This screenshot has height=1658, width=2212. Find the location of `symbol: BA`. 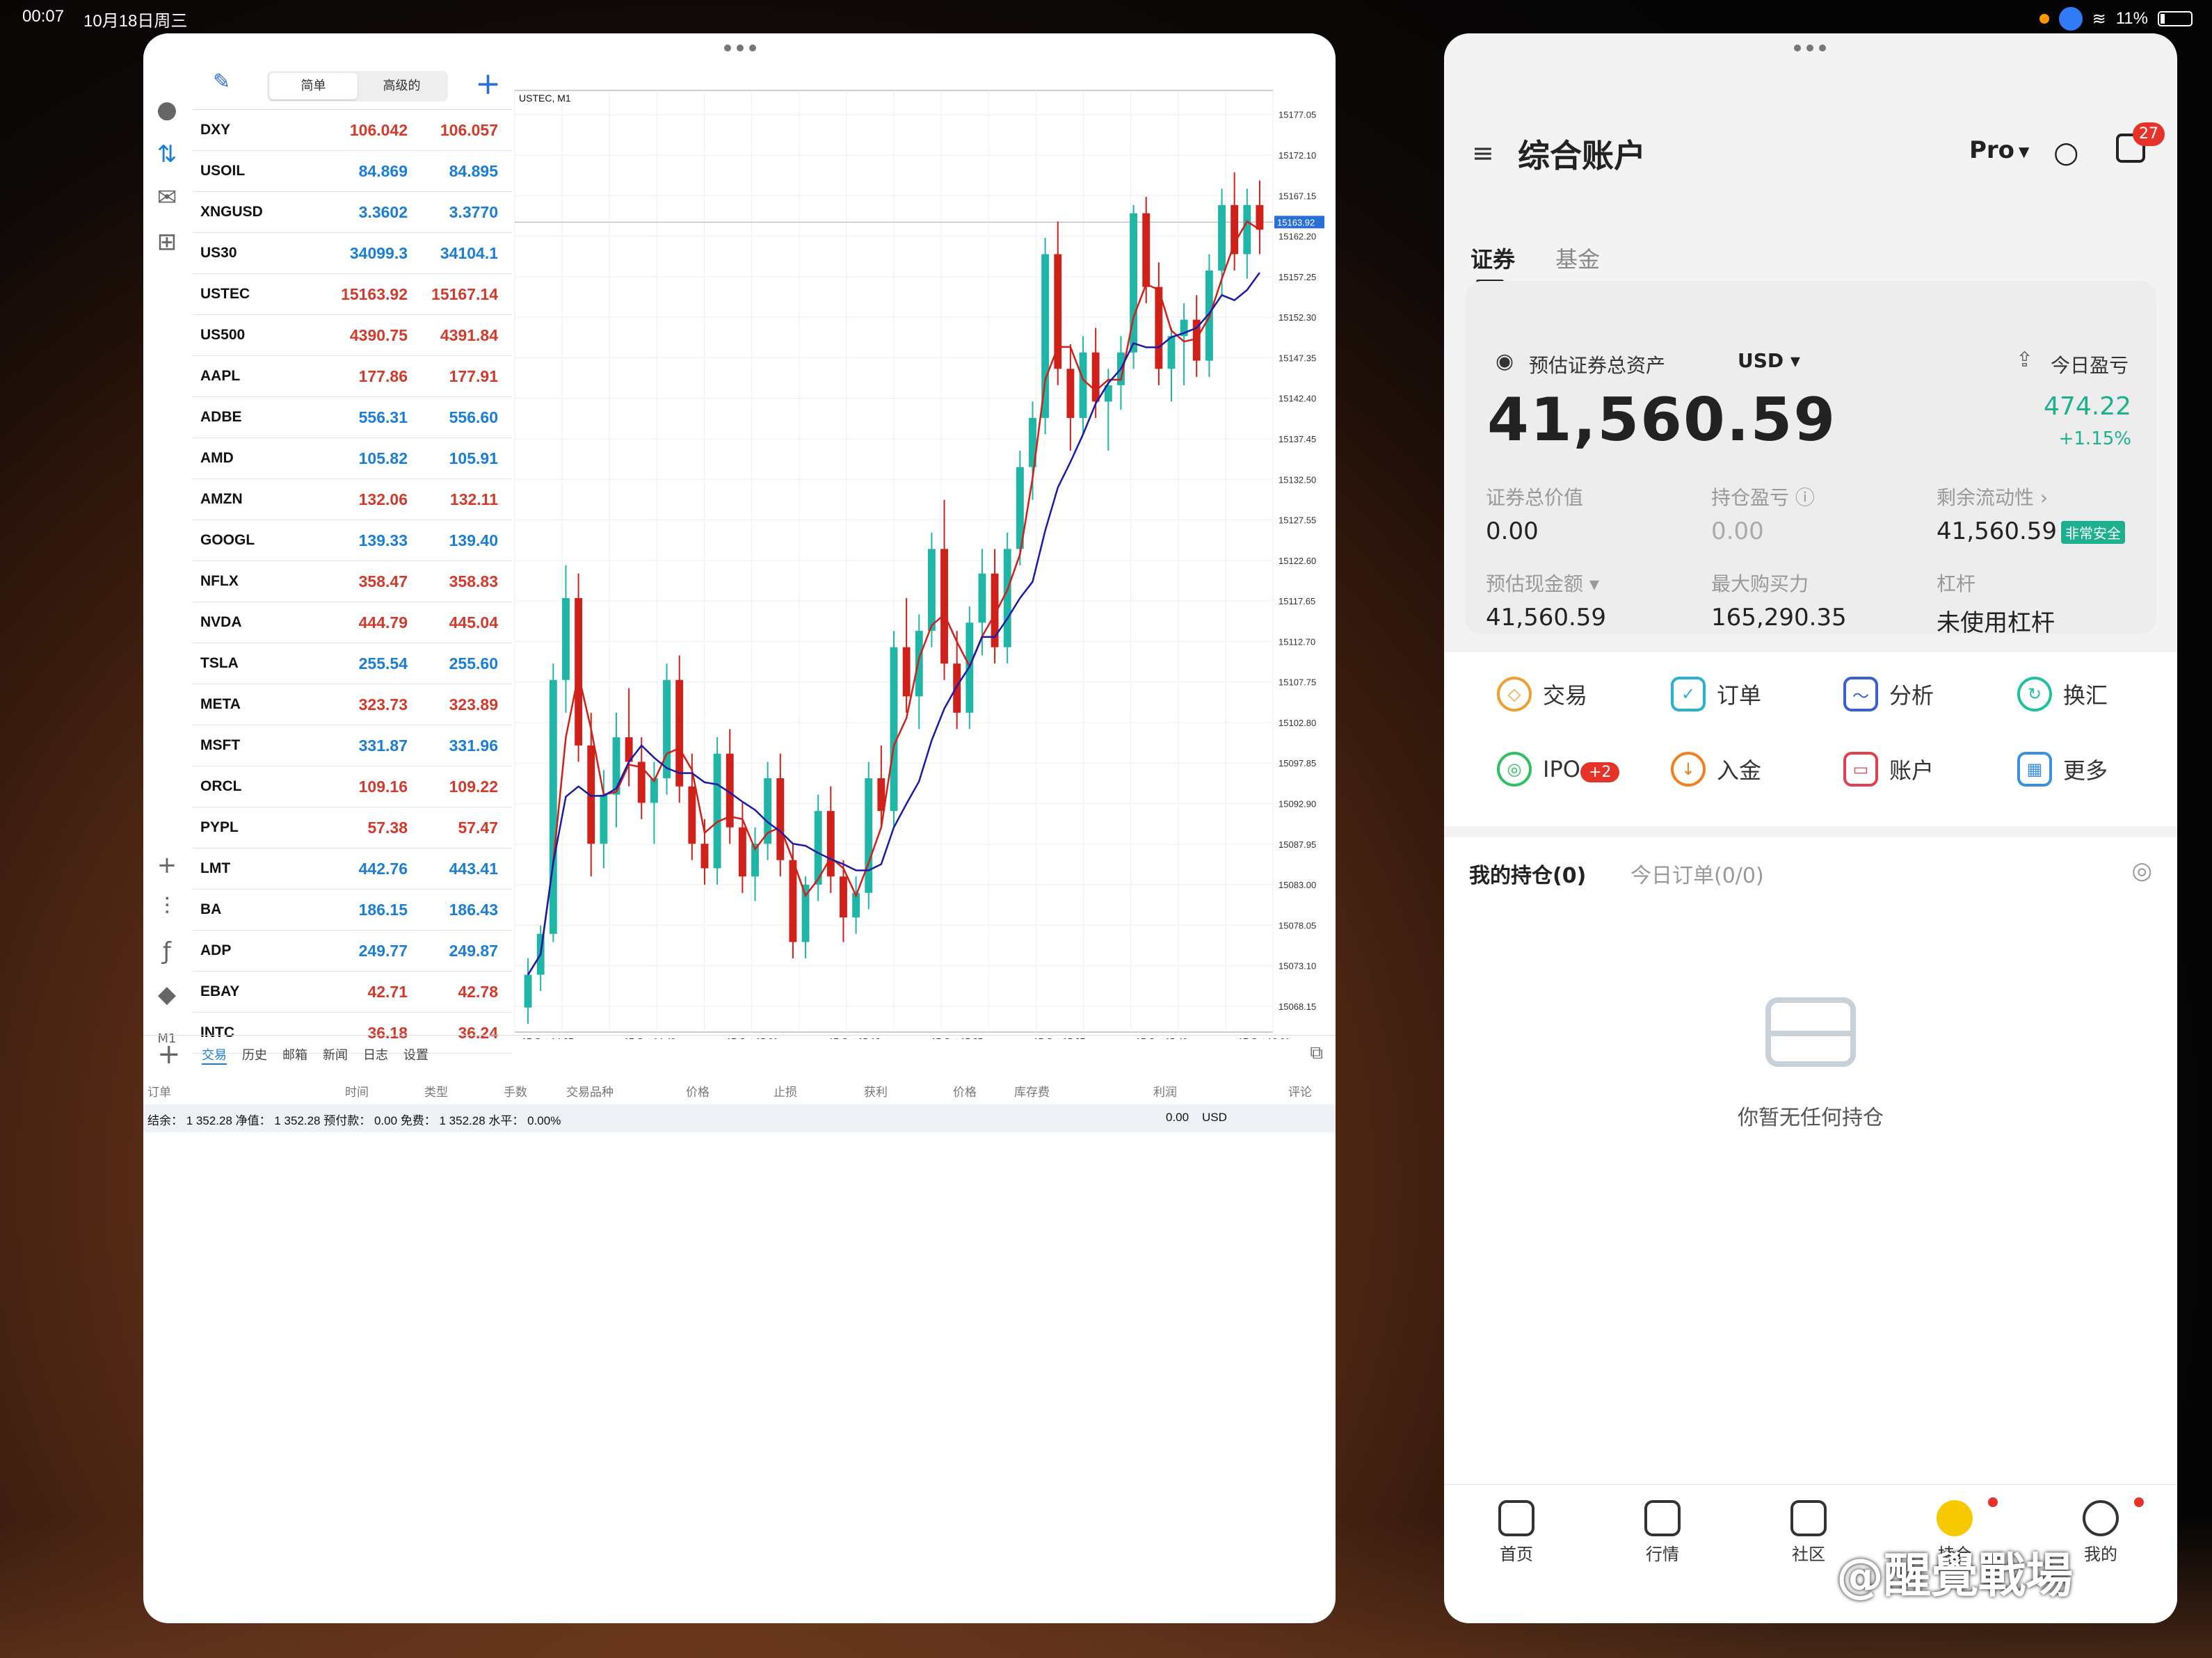

symbol: BA is located at coordinates (211, 909).